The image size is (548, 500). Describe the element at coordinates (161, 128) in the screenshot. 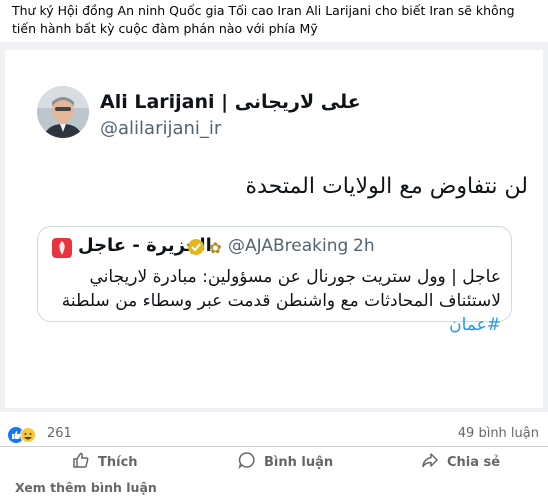

I see `tweet-handle: @alilarijani_ir` at that location.